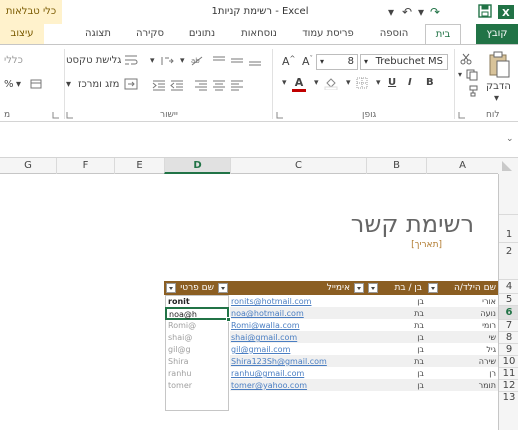  I want to click on cell-email-link: shai@gmail.com, so click(298, 337).